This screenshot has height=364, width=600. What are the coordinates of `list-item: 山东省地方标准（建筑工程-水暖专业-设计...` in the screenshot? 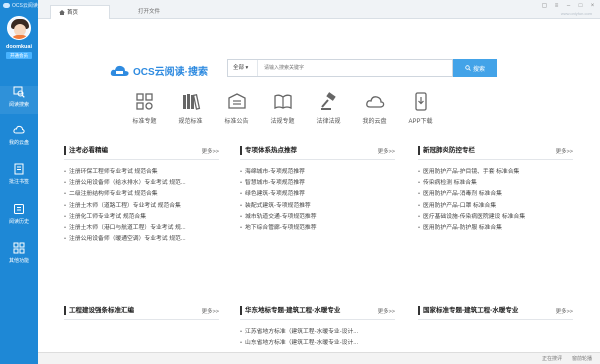 It's located at (317, 342).